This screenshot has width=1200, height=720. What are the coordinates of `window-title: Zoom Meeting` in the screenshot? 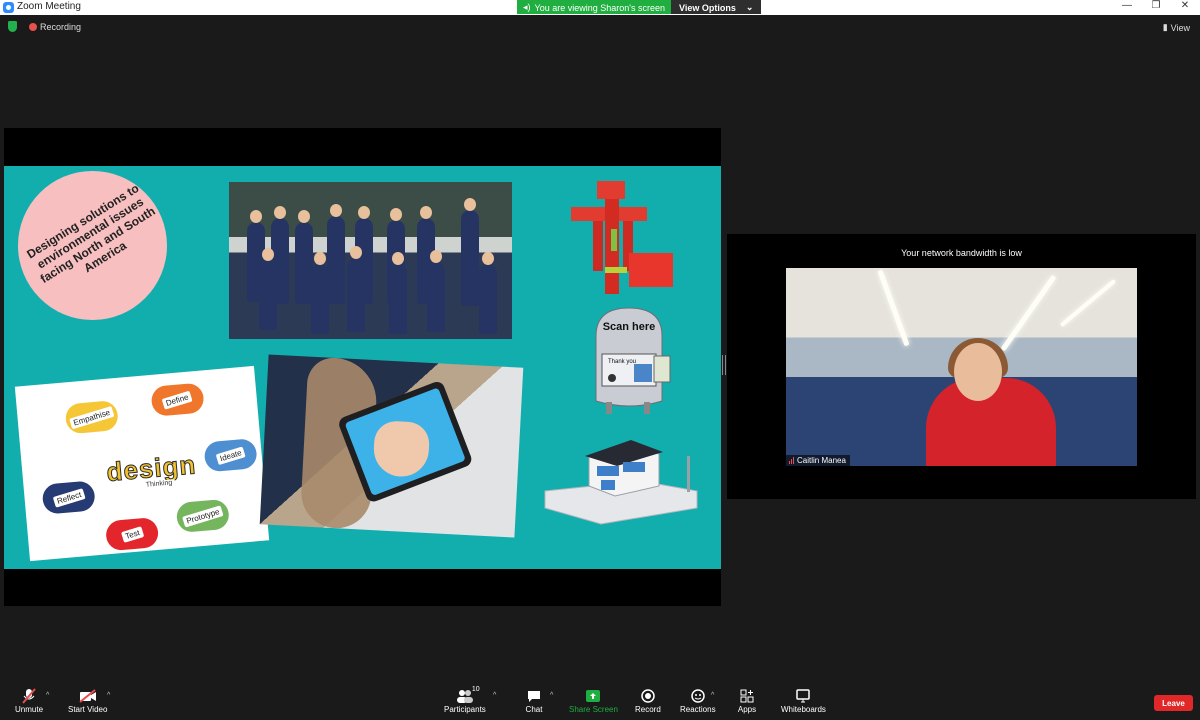 It's located at (49, 6).